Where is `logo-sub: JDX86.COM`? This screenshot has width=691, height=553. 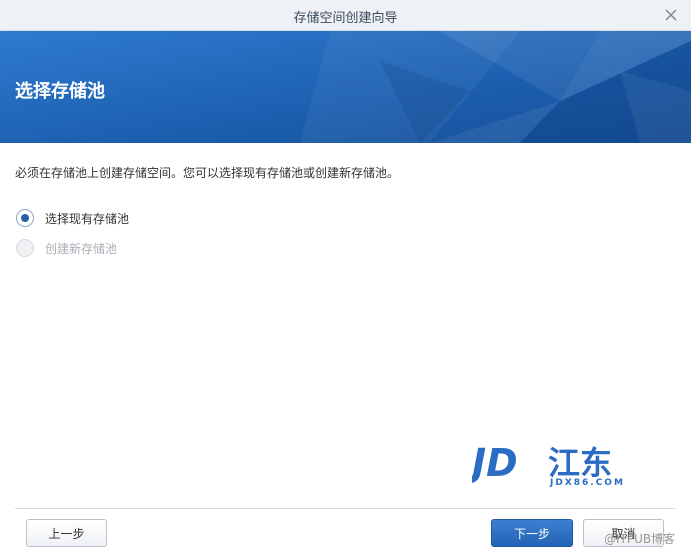
logo-sub: JDX86.COM is located at coordinates (587, 483).